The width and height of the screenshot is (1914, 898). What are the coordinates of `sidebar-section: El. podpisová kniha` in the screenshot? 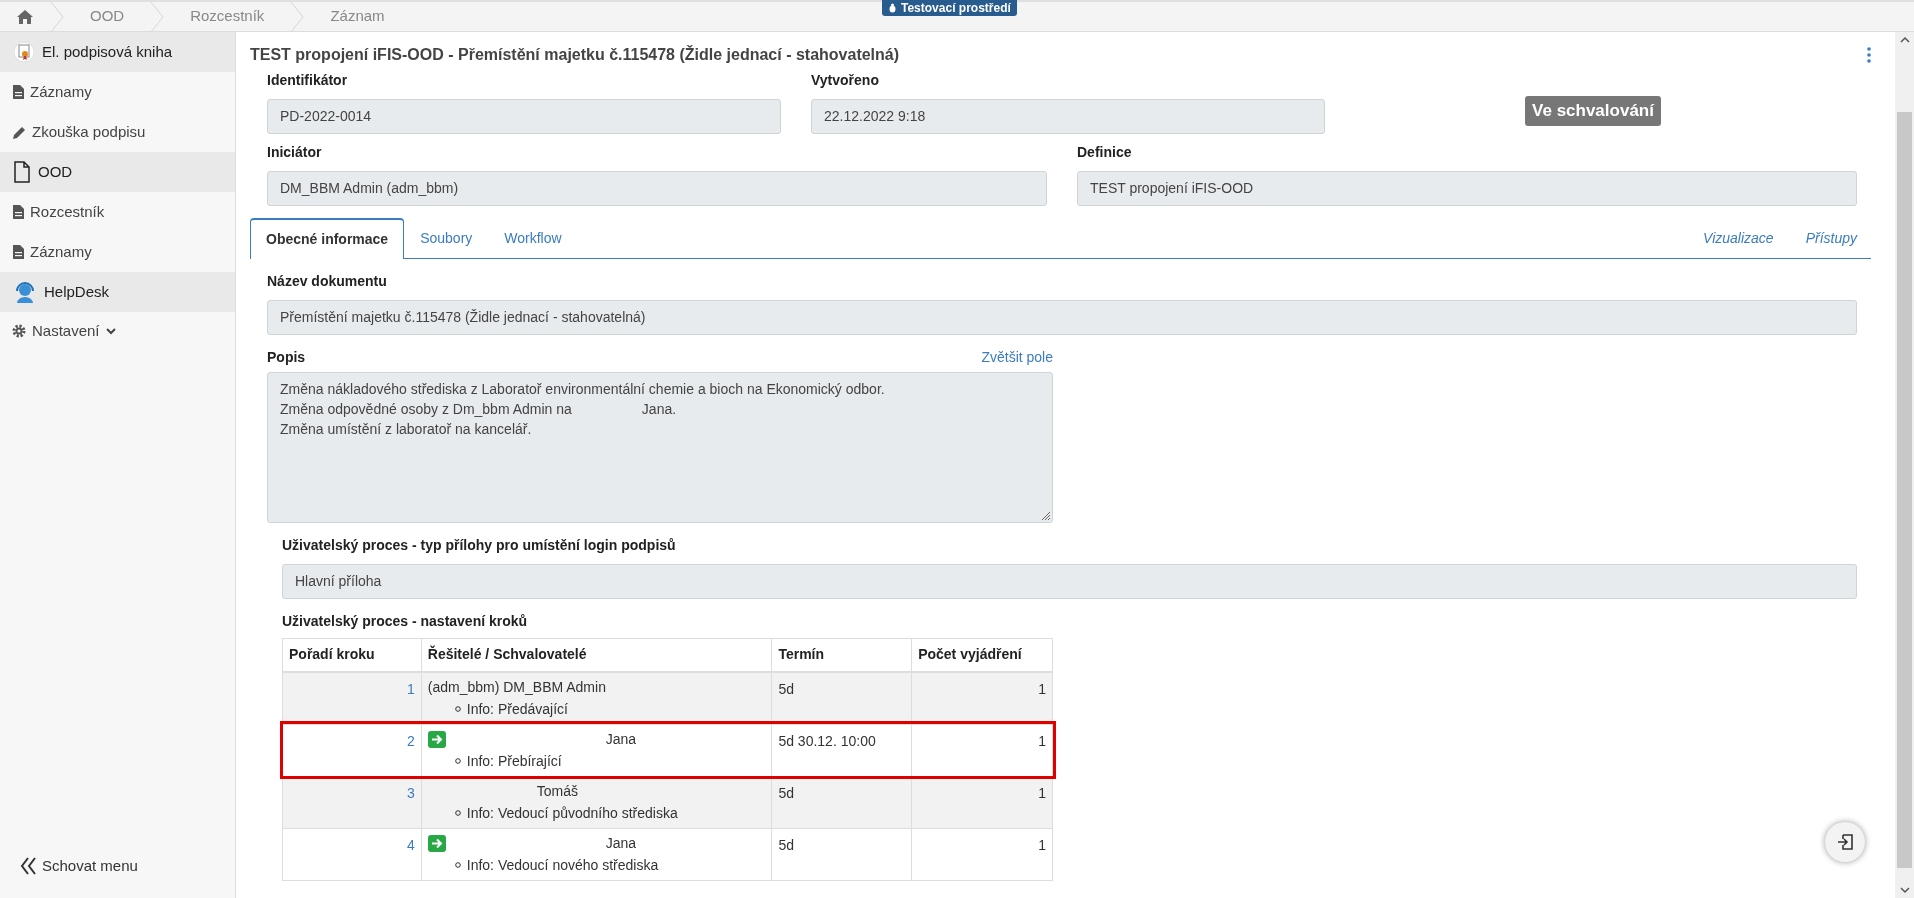 It's located at (117, 52).